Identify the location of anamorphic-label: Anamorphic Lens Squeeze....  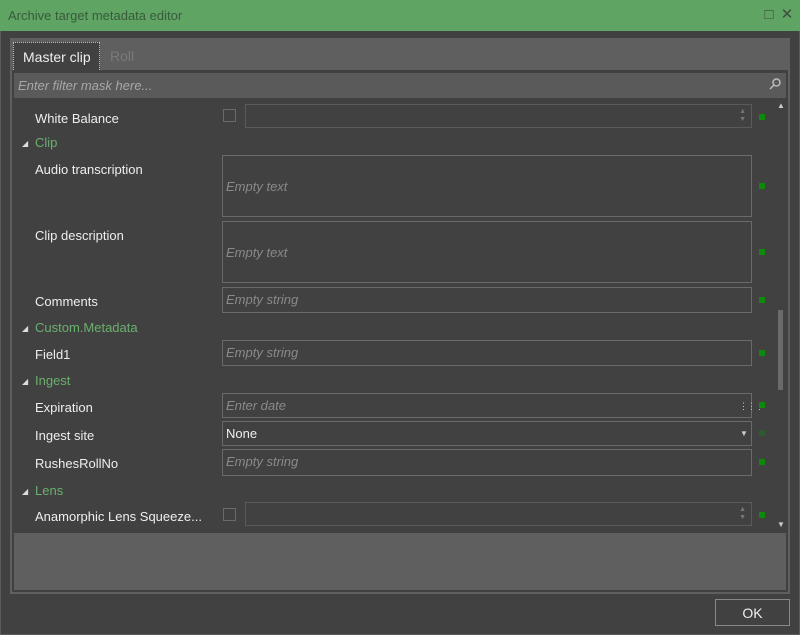
(118, 516).